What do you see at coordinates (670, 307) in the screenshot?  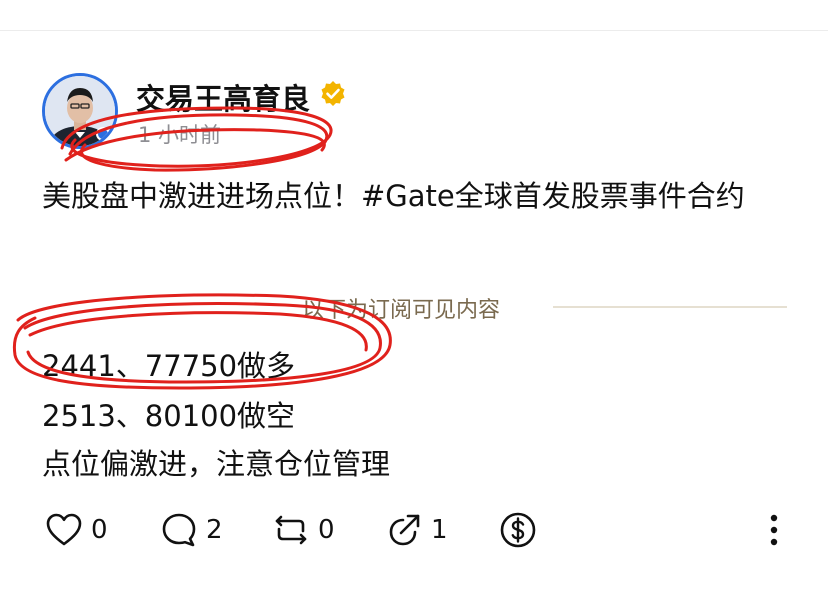 I see `divider-right` at bounding box center [670, 307].